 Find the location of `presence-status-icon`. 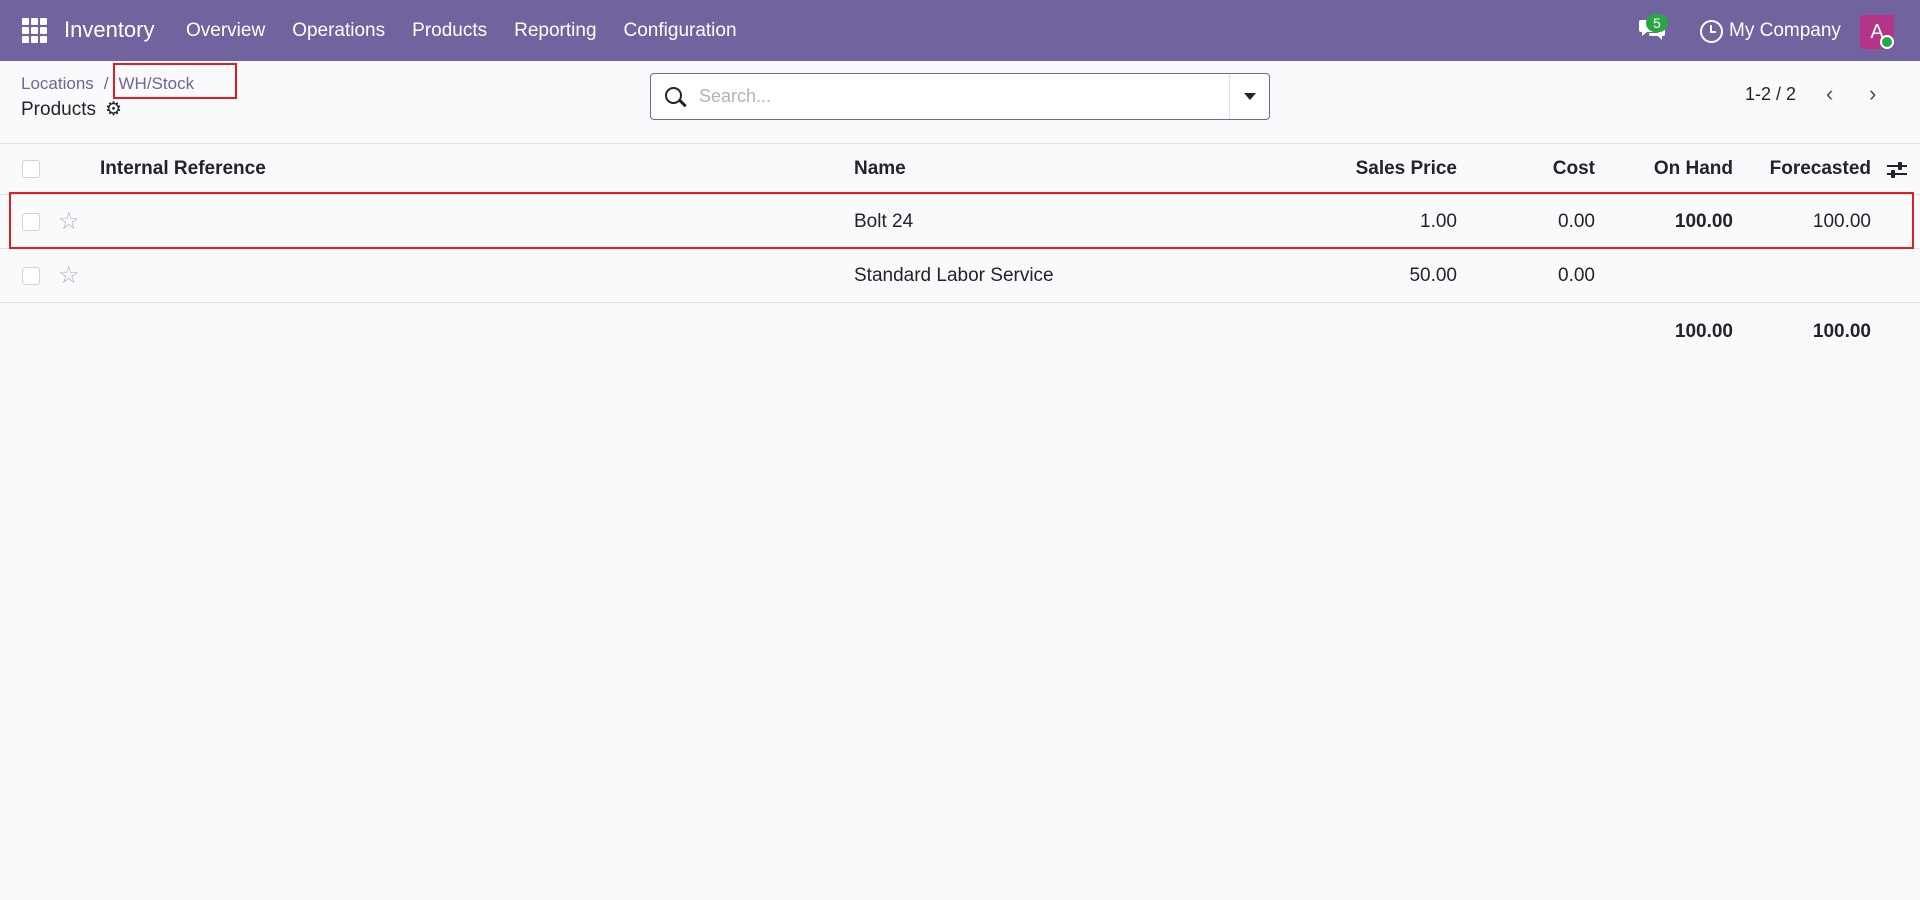

presence-status-icon is located at coordinates (1887, 42).